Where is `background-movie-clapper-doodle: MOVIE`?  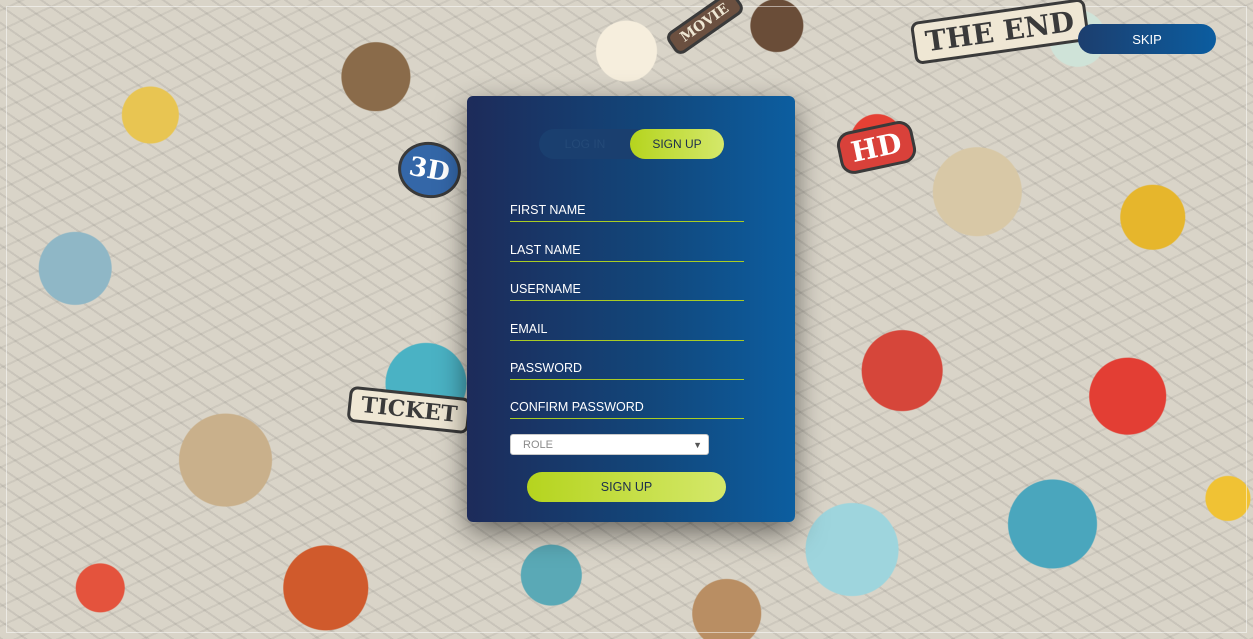 background-movie-clapper-doodle: MOVIE is located at coordinates (704, 29).